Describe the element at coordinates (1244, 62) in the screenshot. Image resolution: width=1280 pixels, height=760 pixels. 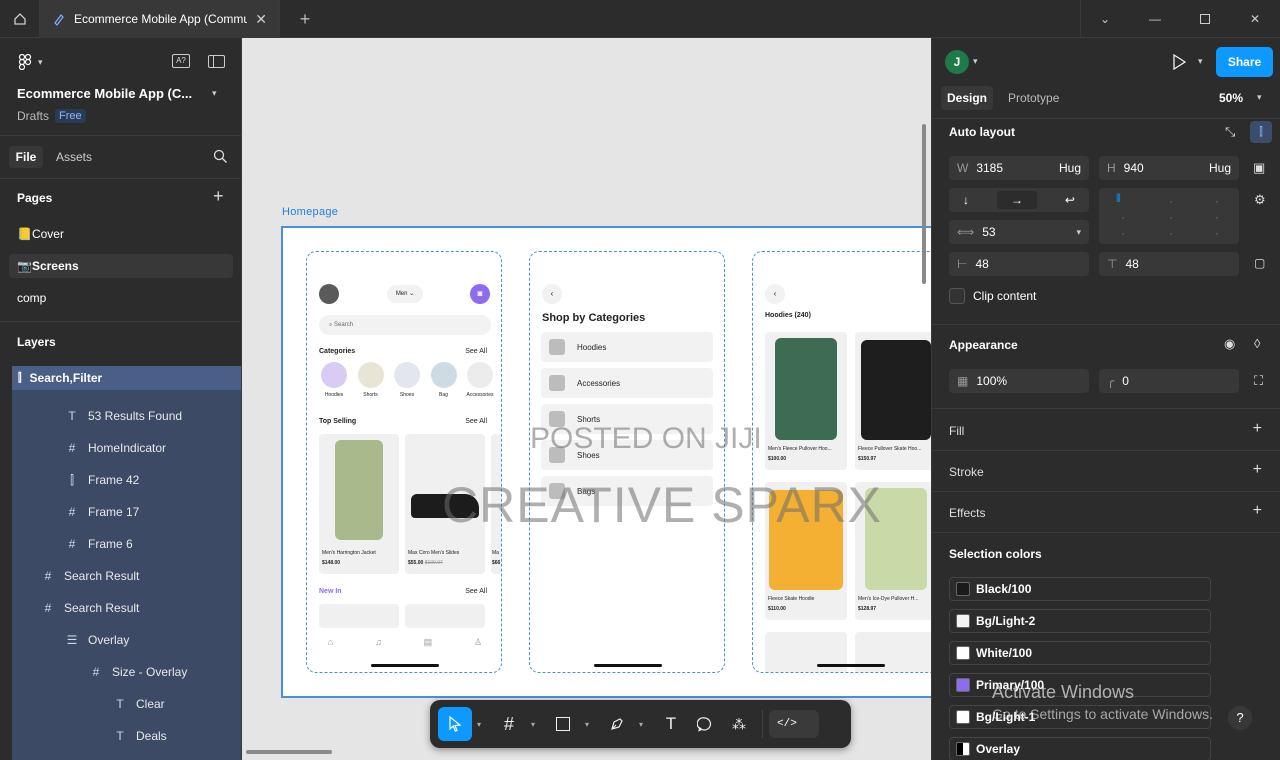
I see `share-button: Share` at that location.